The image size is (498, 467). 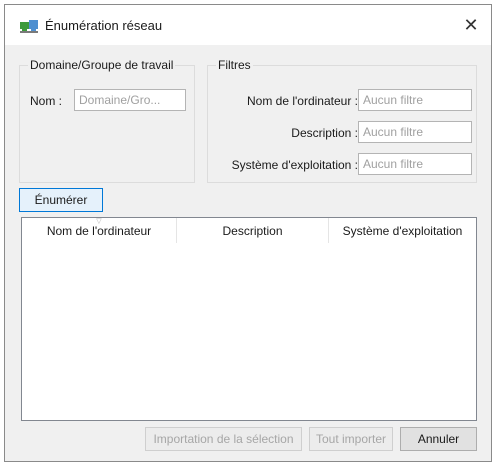 I want to click on column-os-label: Système d'exploitation, so click(x=402, y=230).